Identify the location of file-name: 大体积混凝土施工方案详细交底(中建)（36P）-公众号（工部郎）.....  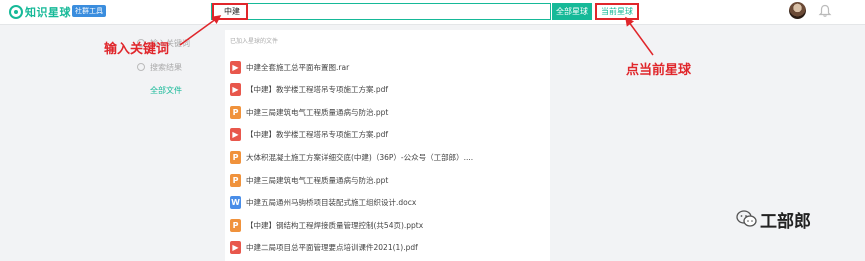
(359, 157).